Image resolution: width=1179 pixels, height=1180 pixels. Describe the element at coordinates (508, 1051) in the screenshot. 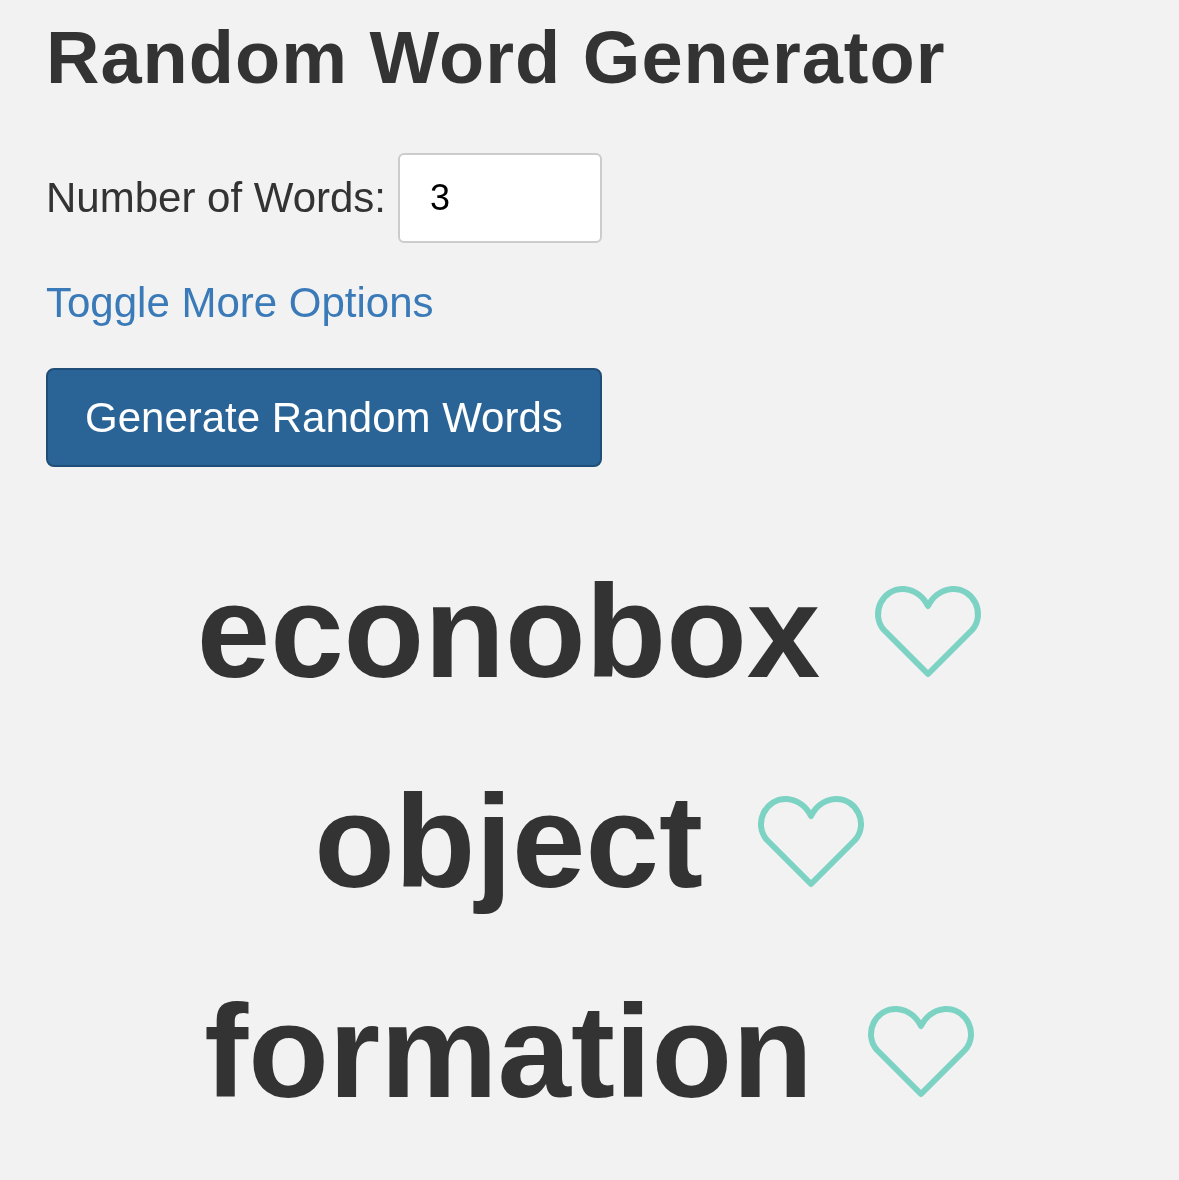

I see `random-word: formation` at that location.